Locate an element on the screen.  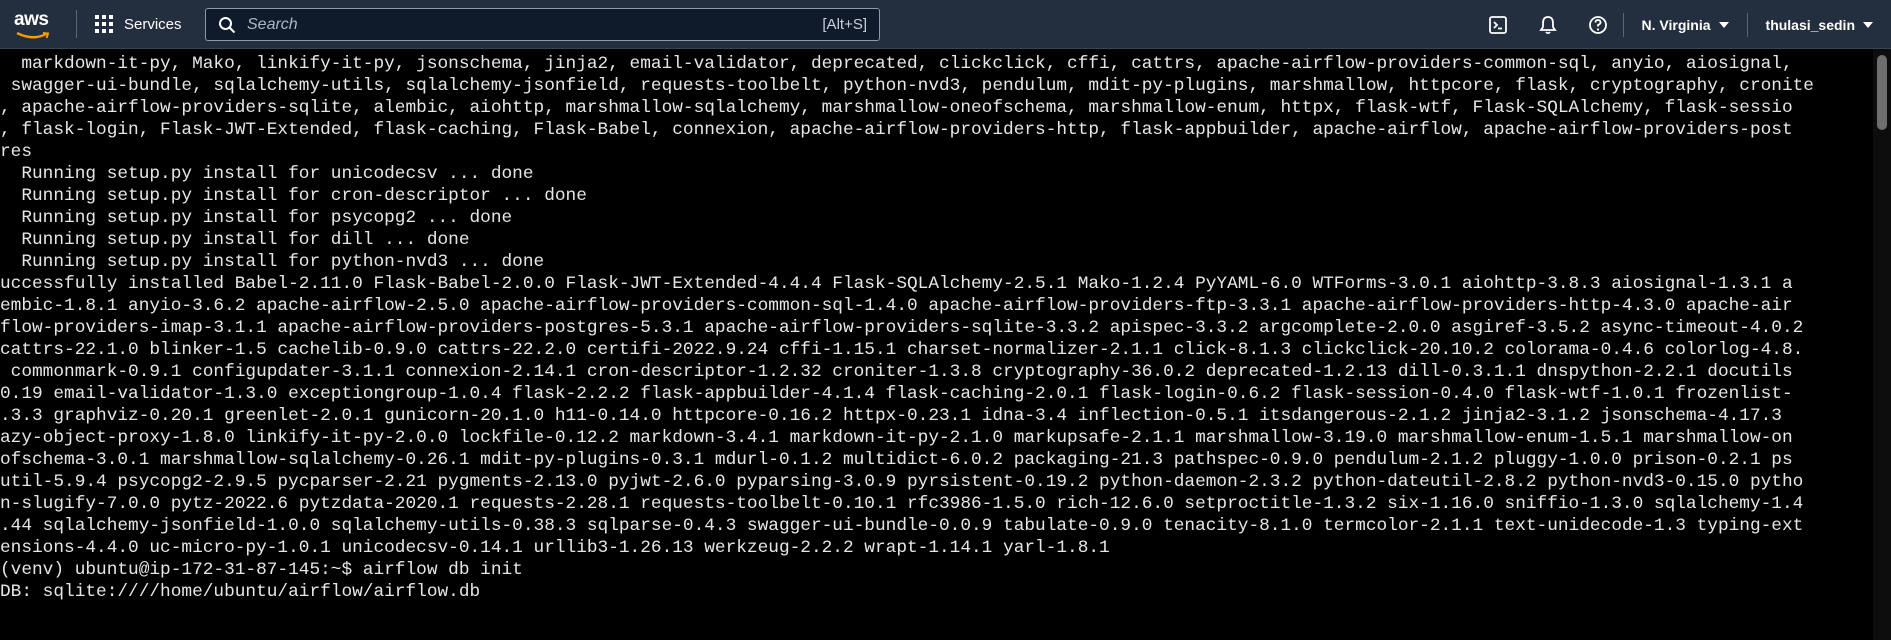
search-input is located at coordinates (534, 24).